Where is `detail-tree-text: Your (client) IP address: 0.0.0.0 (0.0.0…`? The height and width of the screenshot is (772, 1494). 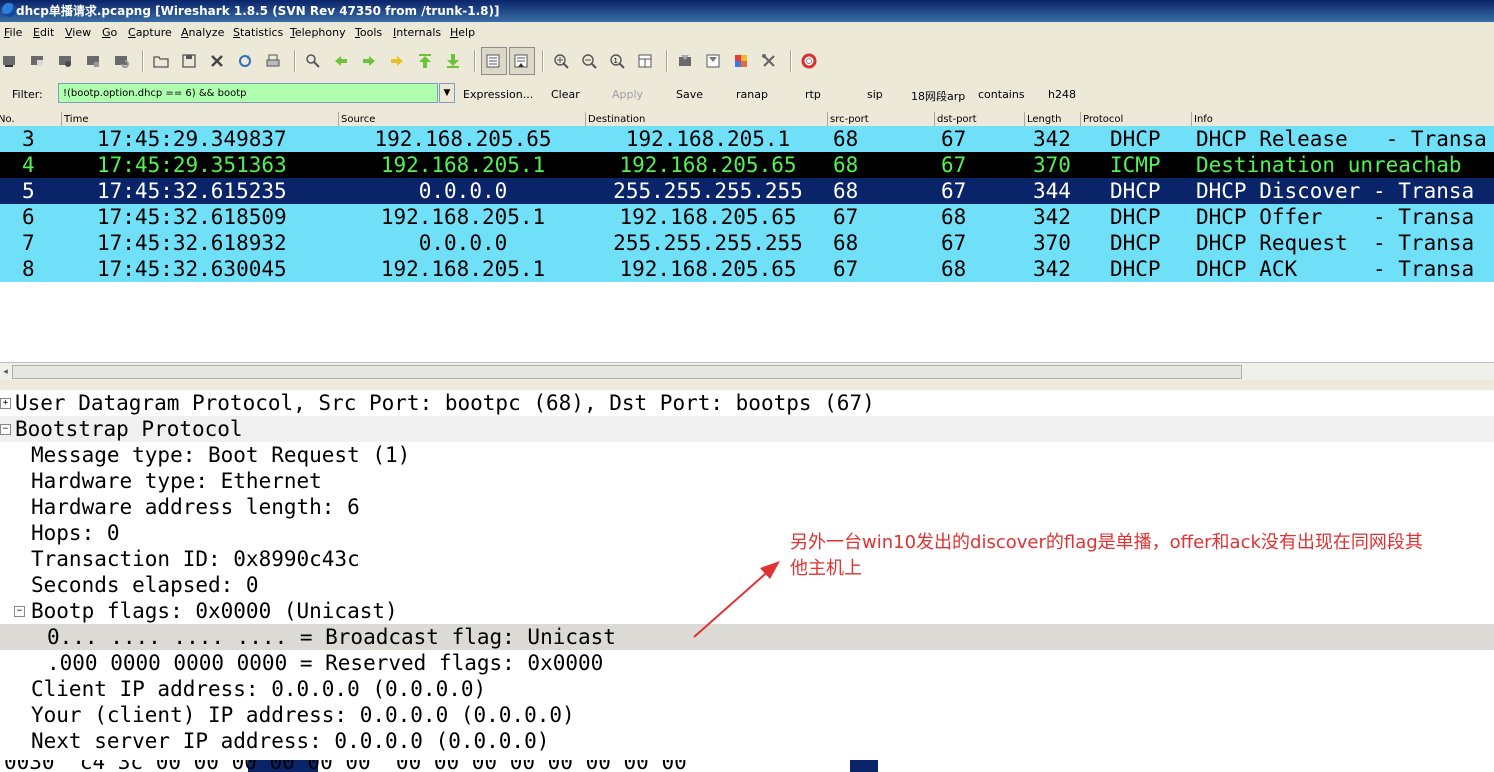 detail-tree-text: Your (client) IP address: 0.0.0.0 (0.0.0… is located at coordinates (303, 715).